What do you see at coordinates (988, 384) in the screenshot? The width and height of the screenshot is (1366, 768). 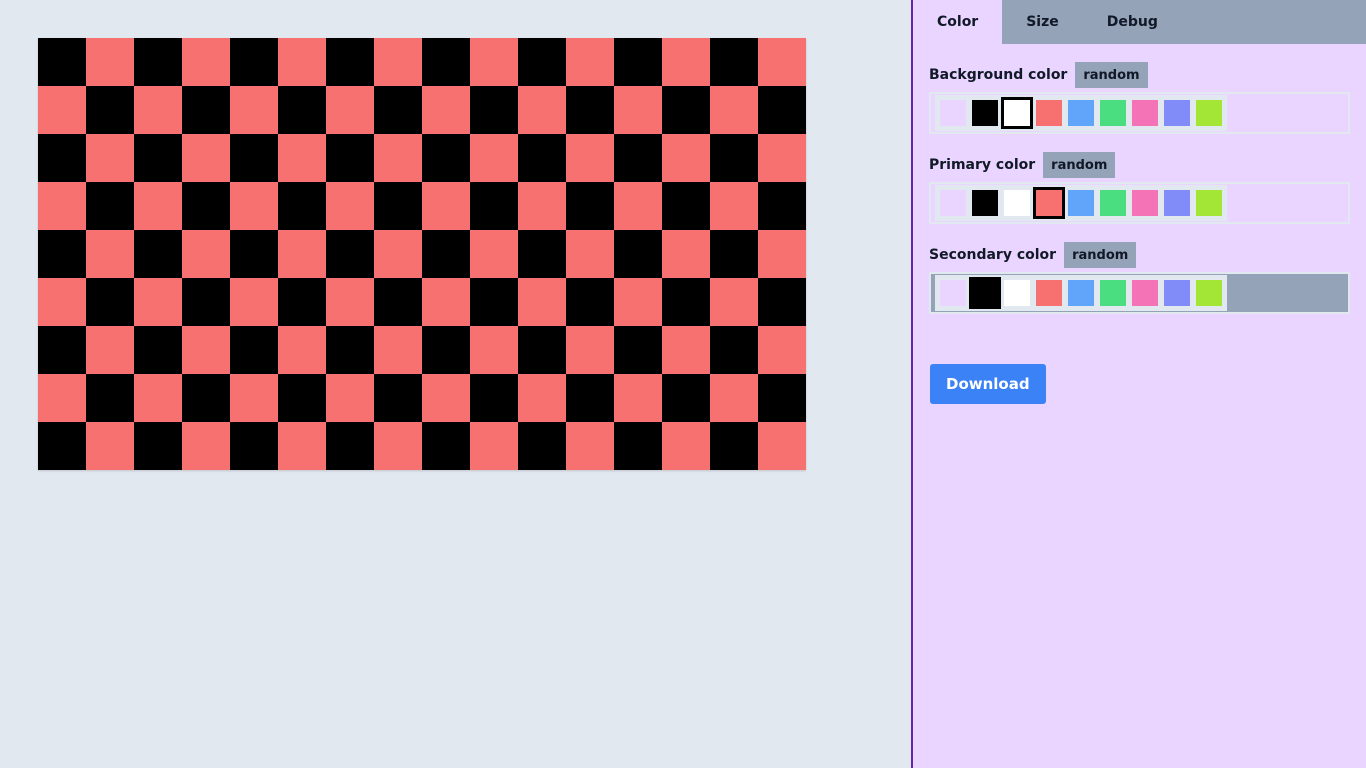 I see `download-button: Download` at bounding box center [988, 384].